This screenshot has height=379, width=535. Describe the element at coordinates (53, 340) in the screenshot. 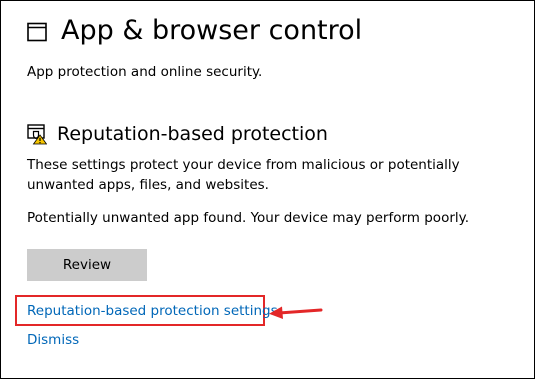

I see `dismiss-link: Dismiss` at that location.